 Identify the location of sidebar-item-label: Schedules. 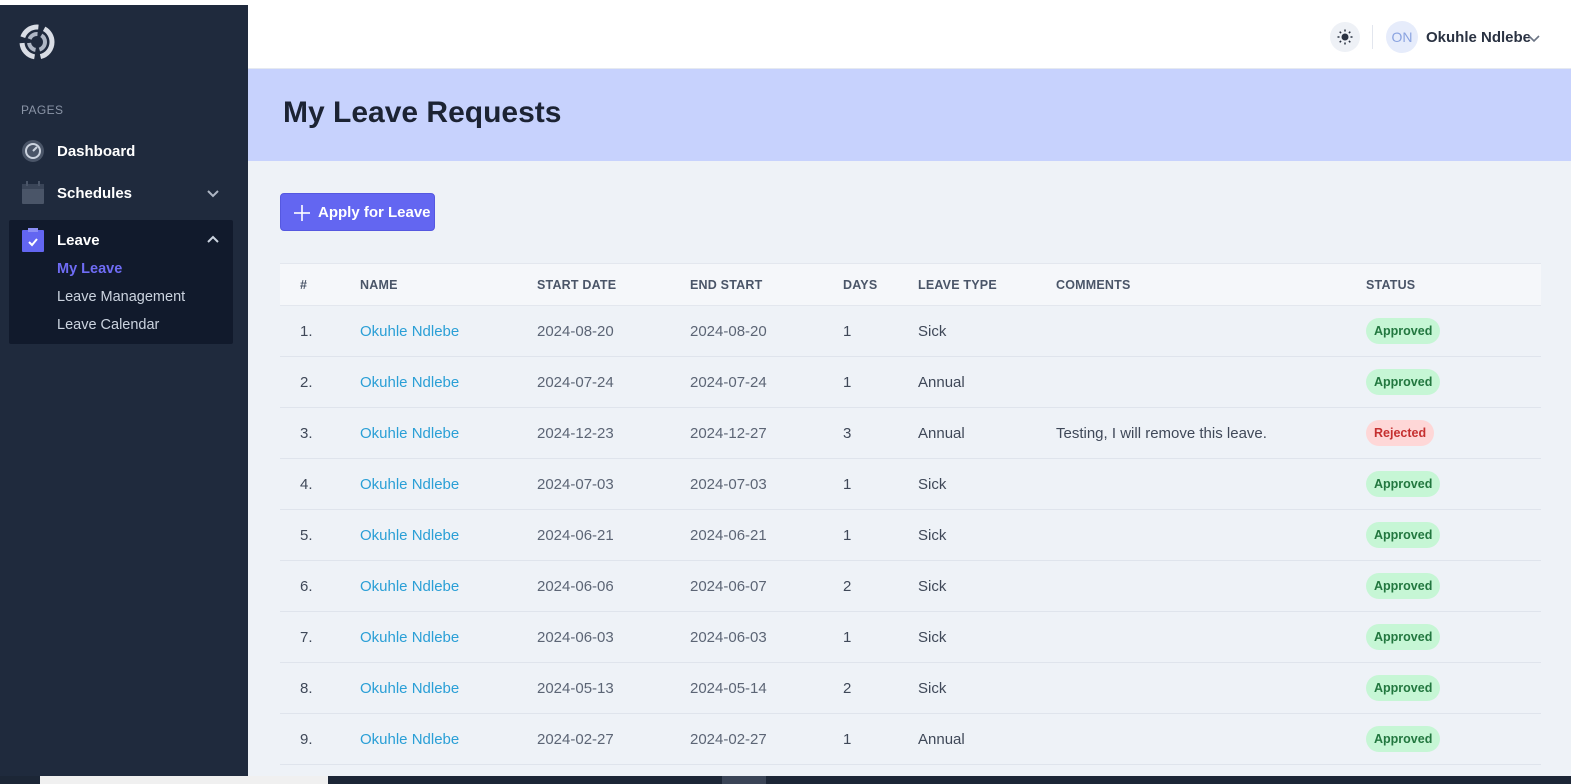
(95, 193).